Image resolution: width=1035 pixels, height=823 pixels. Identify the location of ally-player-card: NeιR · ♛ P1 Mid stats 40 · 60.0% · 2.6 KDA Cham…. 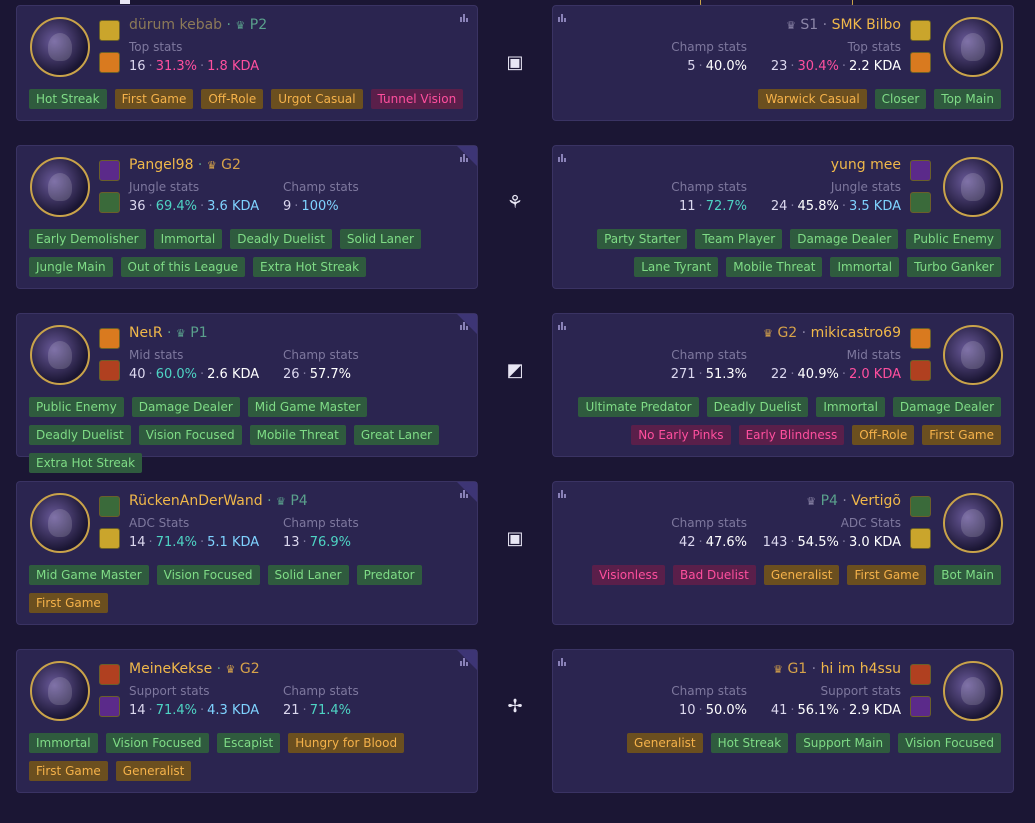
(247, 393).